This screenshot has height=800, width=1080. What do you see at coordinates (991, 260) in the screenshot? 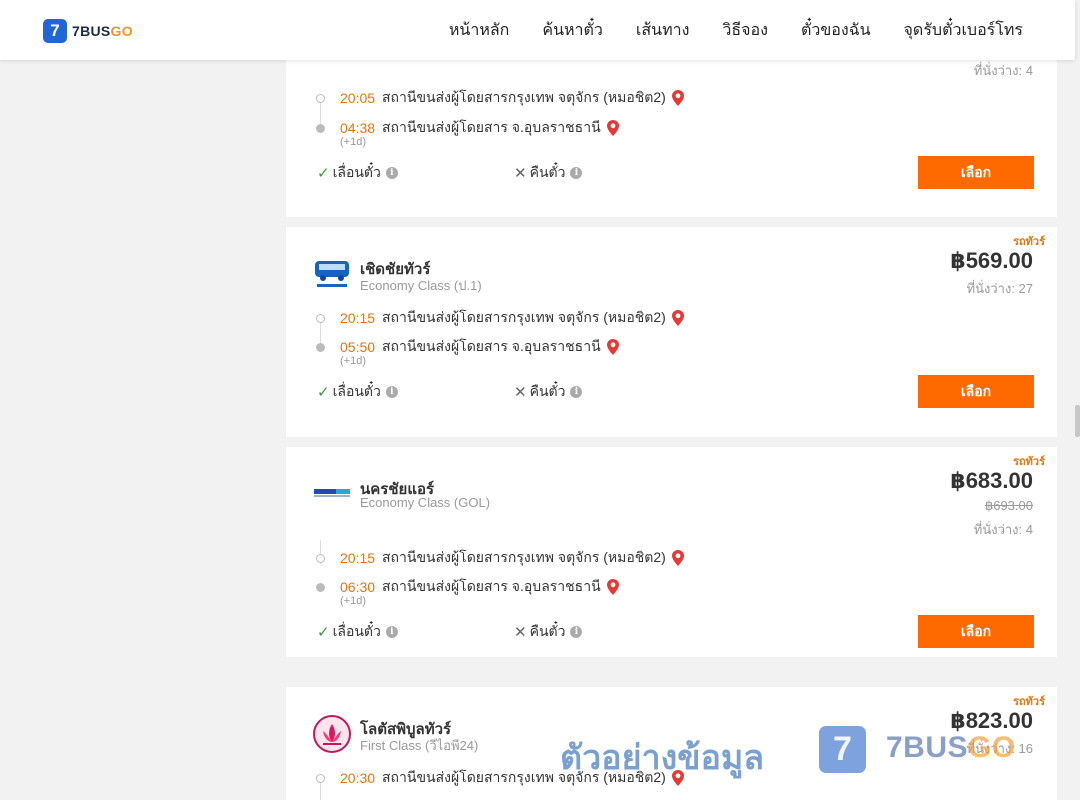
I see `ticket-price: ฿569.00` at bounding box center [991, 260].